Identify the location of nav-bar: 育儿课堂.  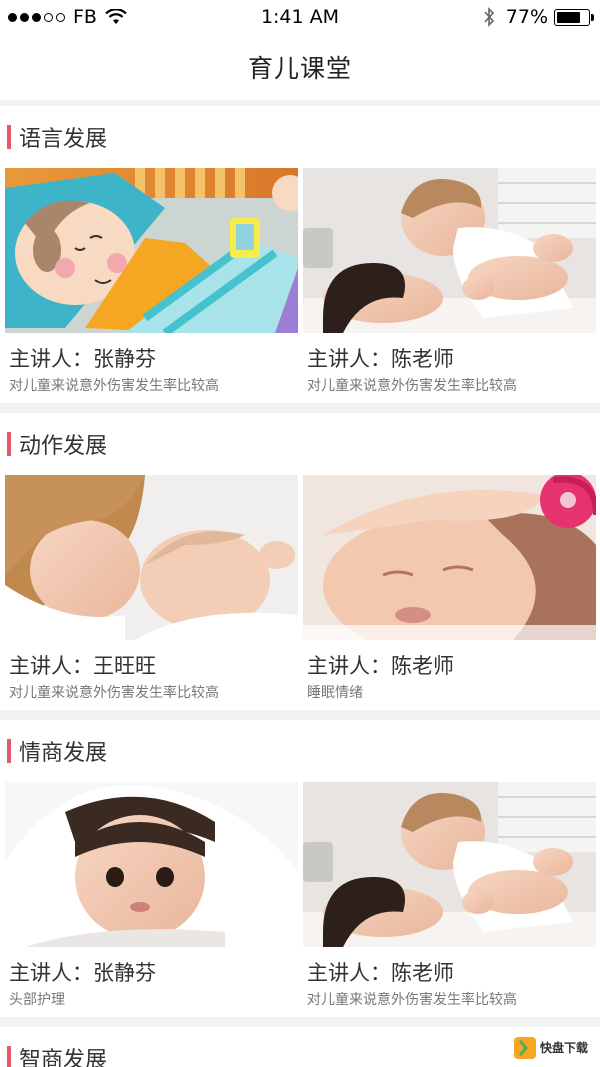
(300, 67).